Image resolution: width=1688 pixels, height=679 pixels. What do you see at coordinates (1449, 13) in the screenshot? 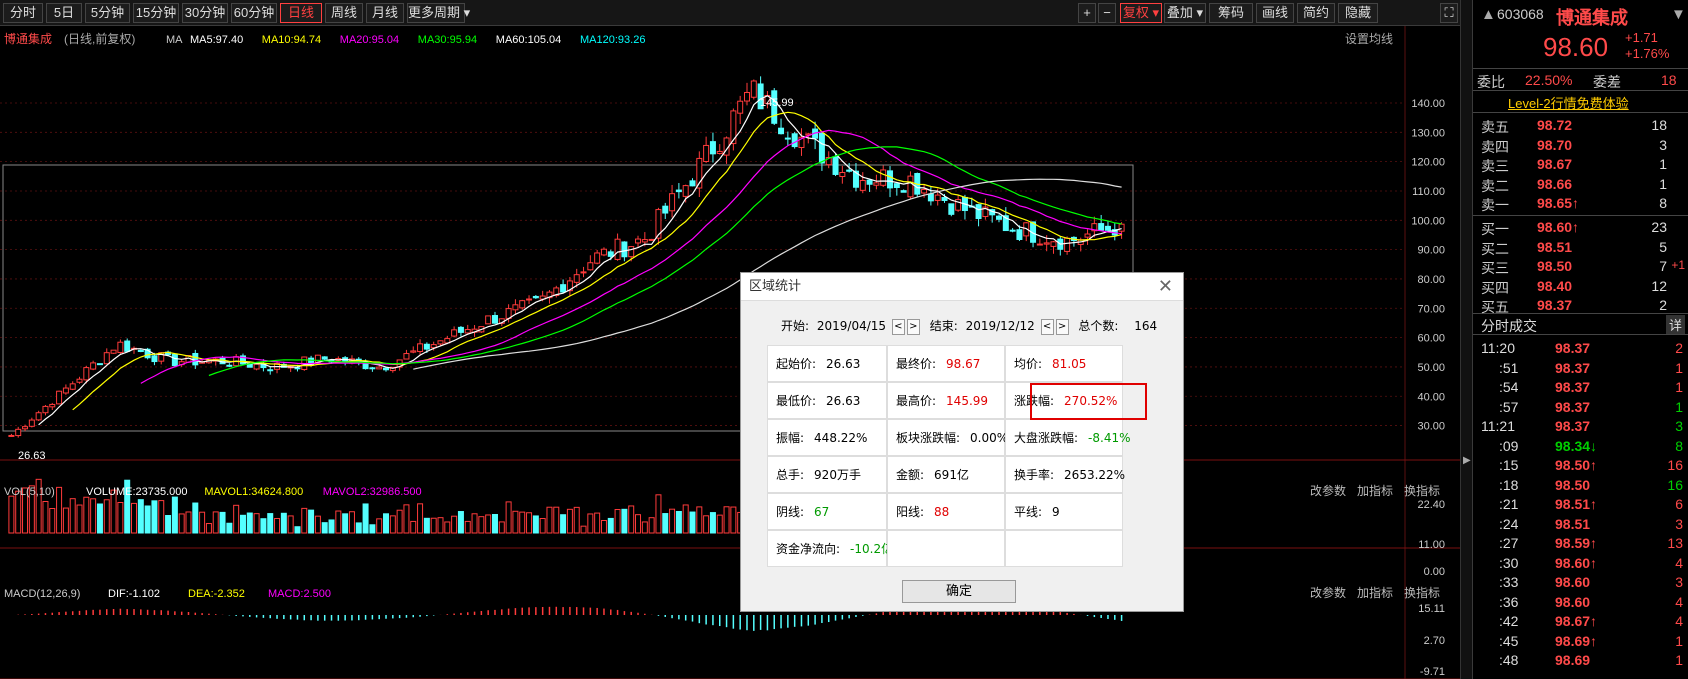
I see `fullscreen-icon: ⛶` at bounding box center [1449, 13].